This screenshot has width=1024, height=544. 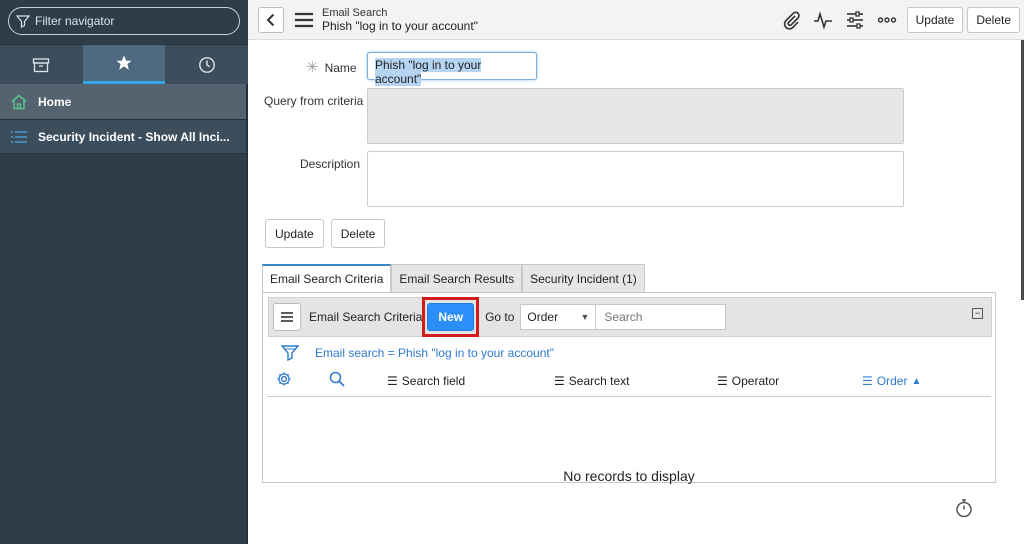 What do you see at coordinates (585, 317) in the screenshot?
I see `dropdown-arrow-icon: ▼` at bounding box center [585, 317].